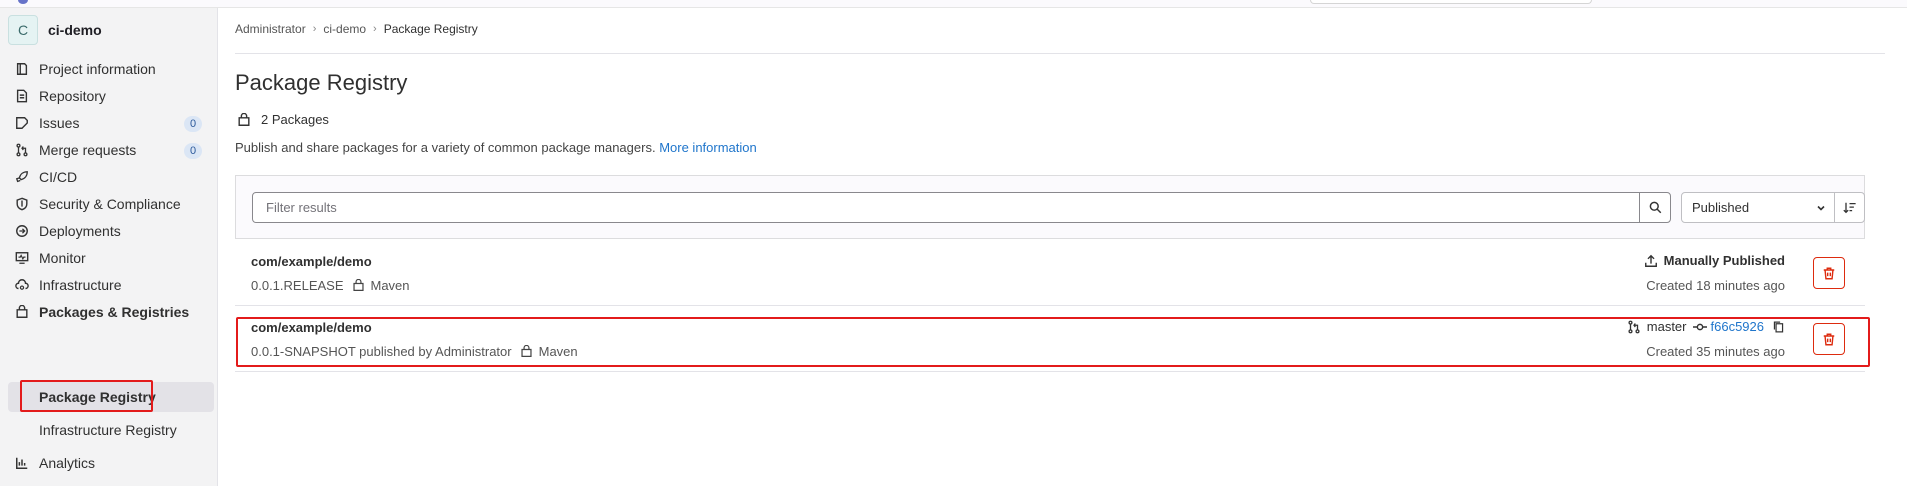 Image resolution: width=1907 pixels, height=486 pixels. What do you see at coordinates (1721, 207) in the screenshot?
I see `sort-value: Published` at bounding box center [1721, 207].